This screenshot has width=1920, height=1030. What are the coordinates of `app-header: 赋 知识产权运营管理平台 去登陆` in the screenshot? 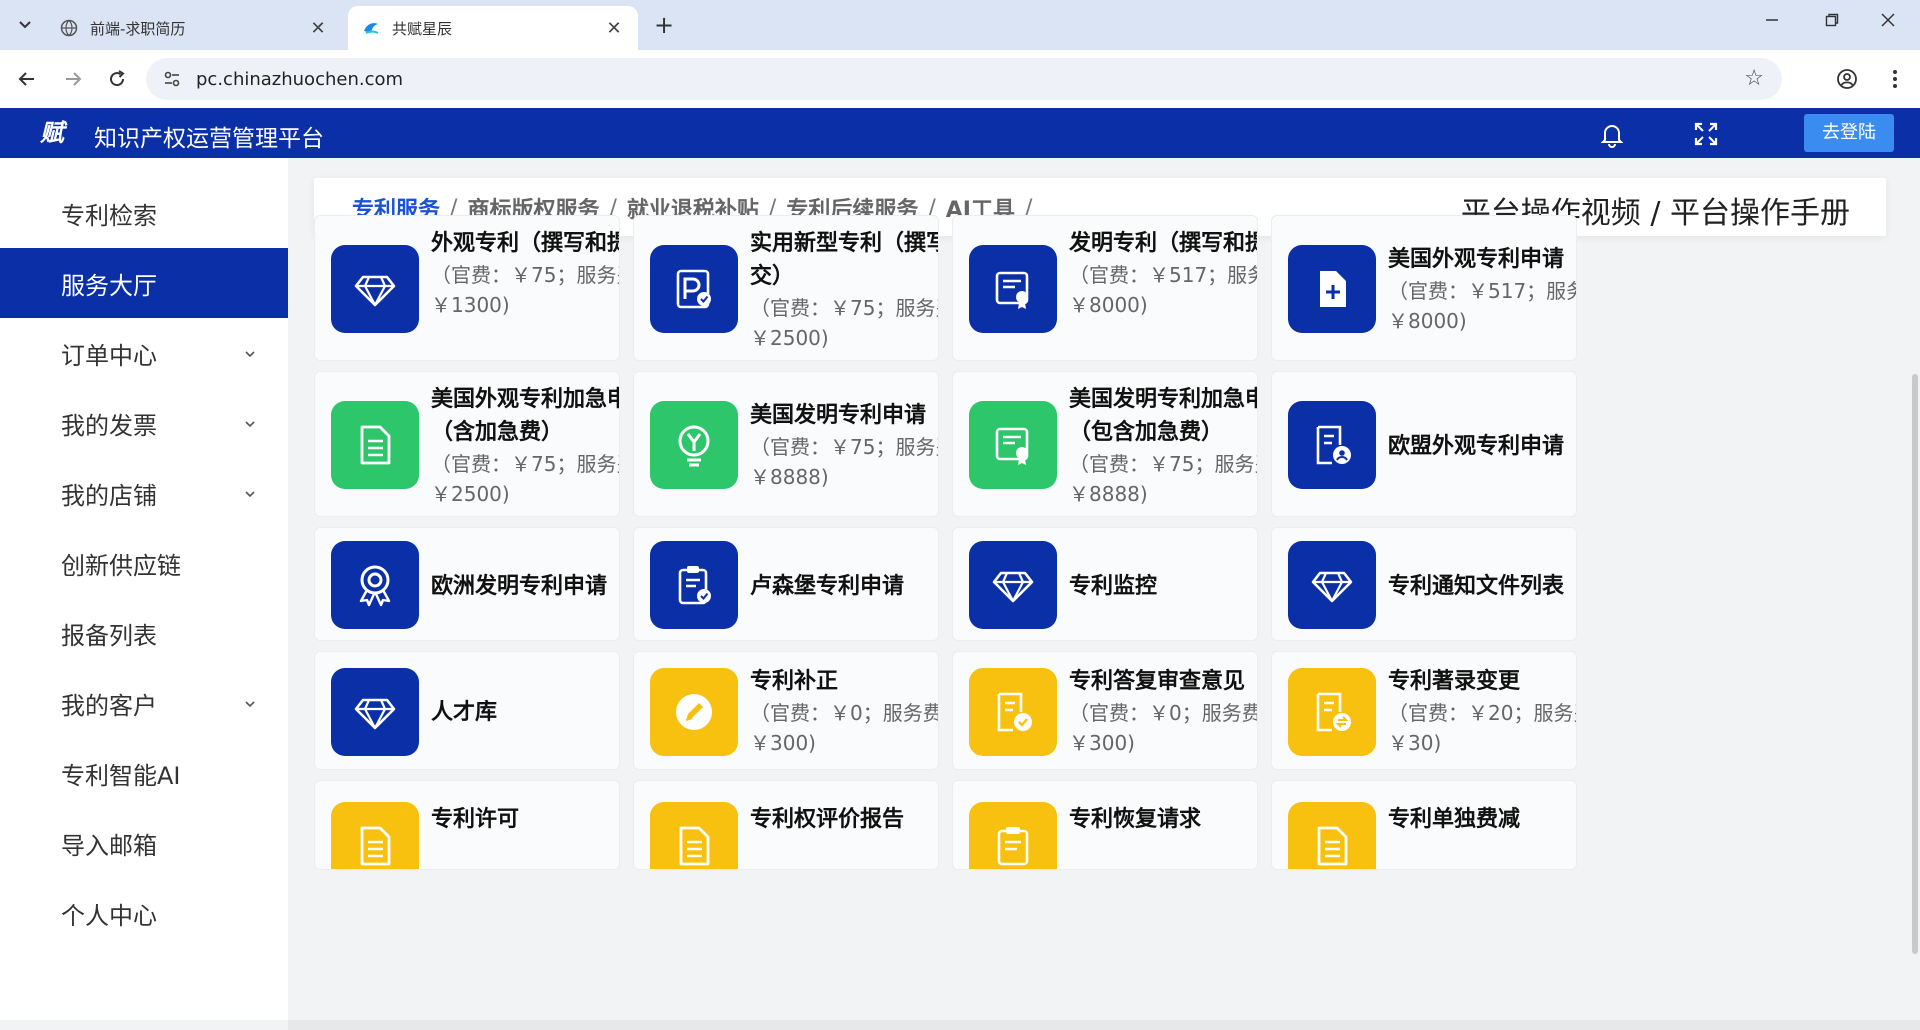 It's located at (960, 133).